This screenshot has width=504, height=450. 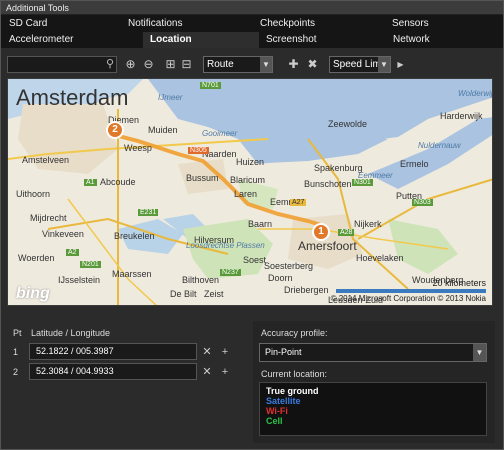 What do you see at coordinates (138, 148) in the screenshot?
I see `map-label-weesp: Weesp` at bounding box center [138, 148].